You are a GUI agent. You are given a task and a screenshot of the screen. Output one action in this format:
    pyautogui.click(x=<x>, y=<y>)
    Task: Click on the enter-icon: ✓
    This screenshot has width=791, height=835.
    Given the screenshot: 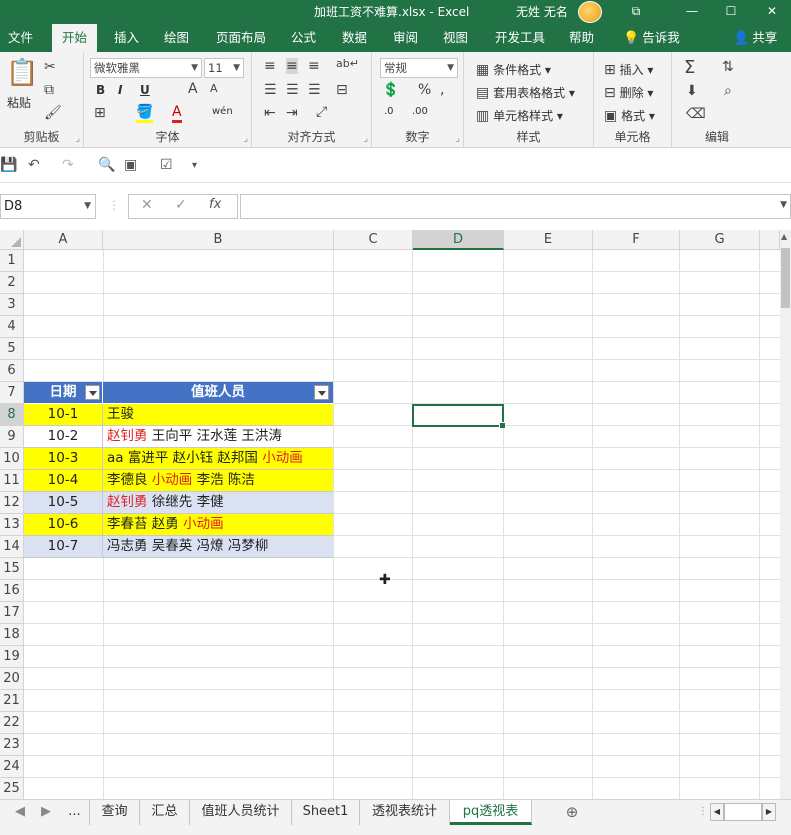 What is the action you would take?
    pyautogui.click(x=181, y=205)
    